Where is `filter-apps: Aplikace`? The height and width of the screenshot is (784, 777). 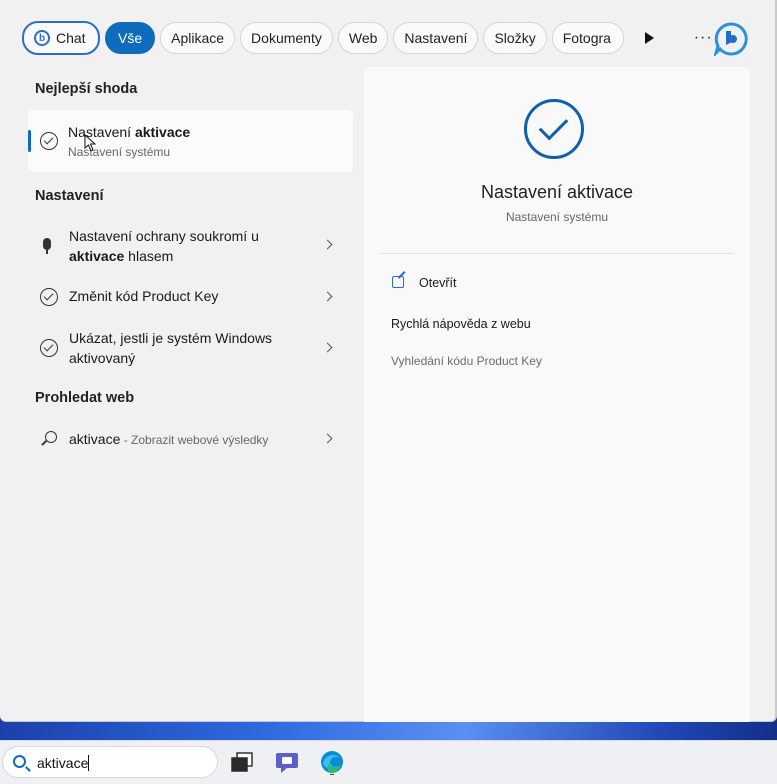 filter-apps: Aplikace is located at coordinates (198, 38).